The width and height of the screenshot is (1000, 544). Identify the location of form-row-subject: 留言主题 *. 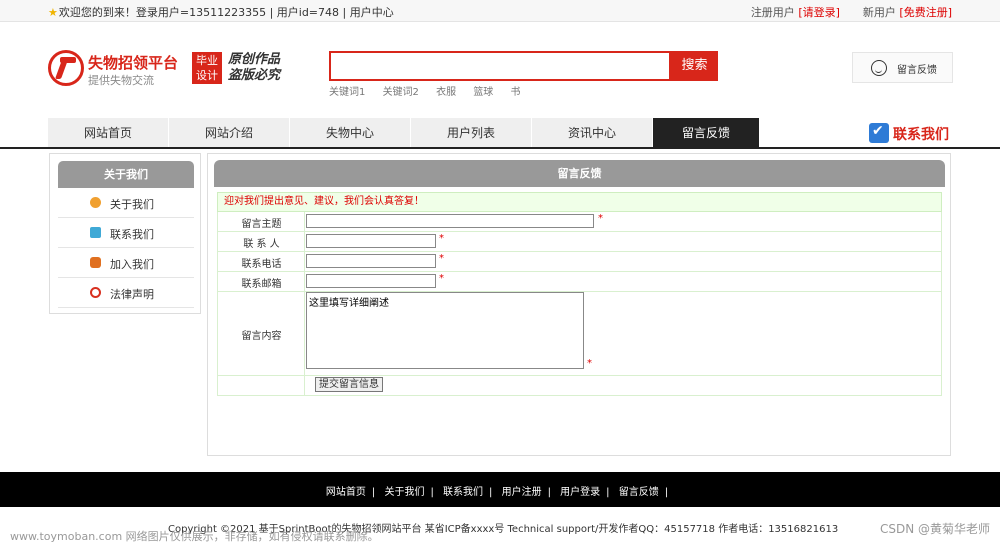
(579, 222).